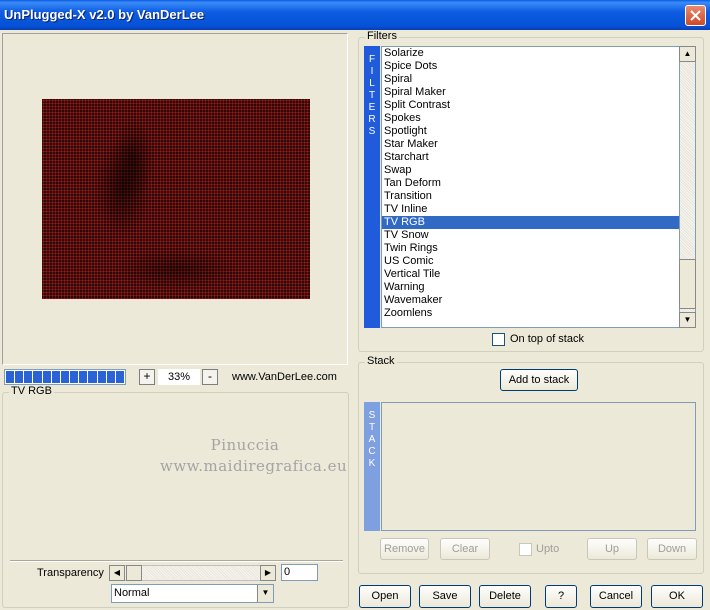 This screenshot has width=710, height=610. Describe the element at coordinates (404, 549) in the screenshot. I see `remove-button: Remove` at that location.